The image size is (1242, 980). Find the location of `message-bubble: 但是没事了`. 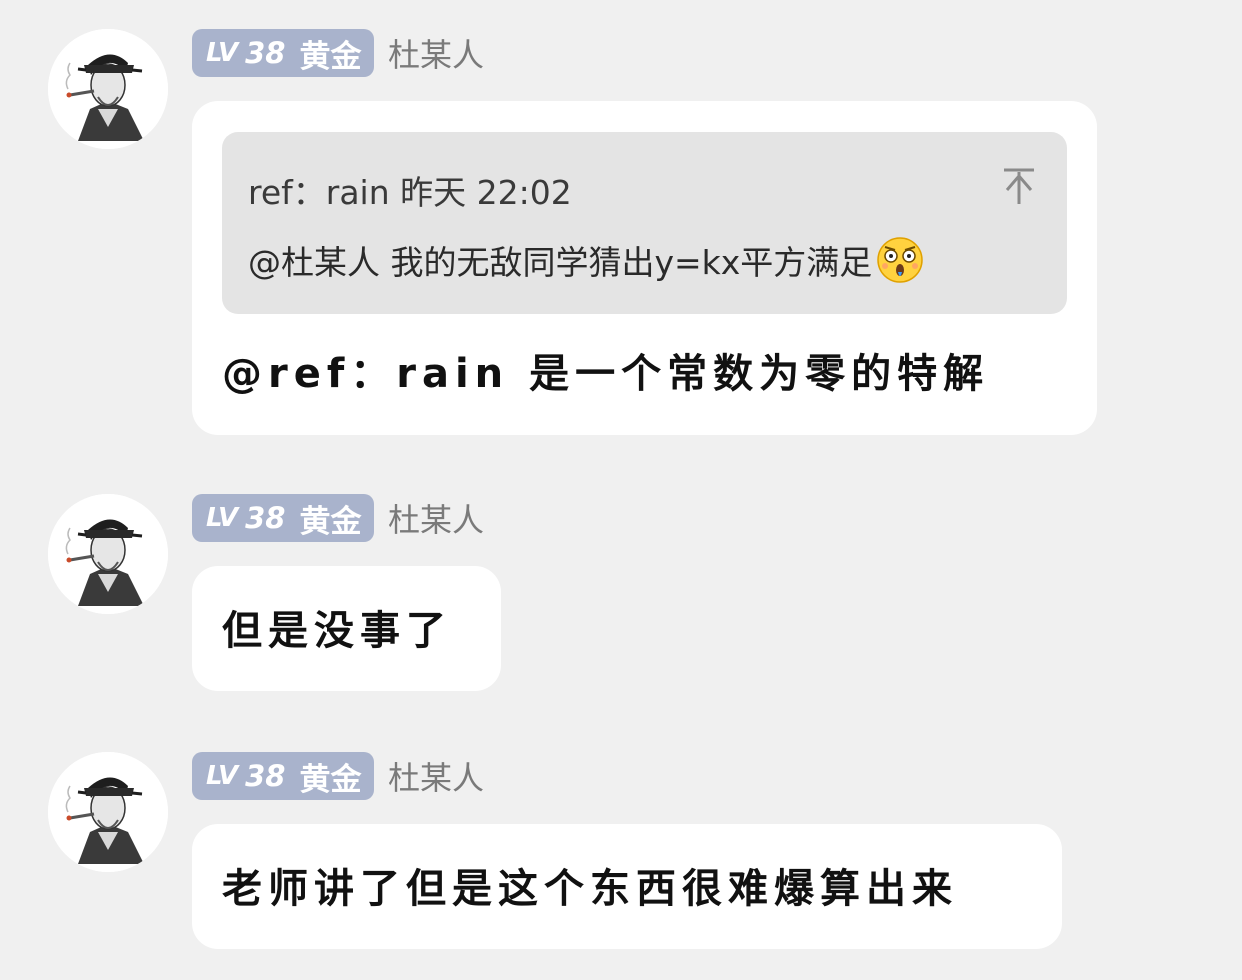

message-bubble: 但是没事了 is located at coordinates (346, 628).